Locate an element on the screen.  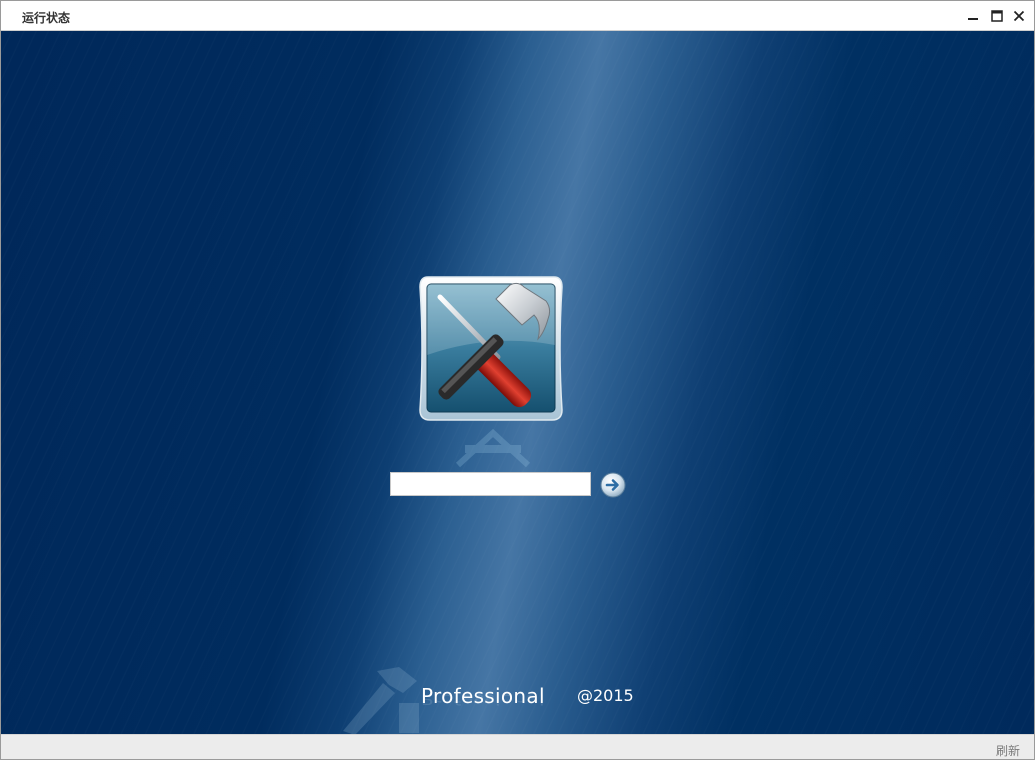
hammer-screwdriver-tools-icon is located at coordinates (491, 348).